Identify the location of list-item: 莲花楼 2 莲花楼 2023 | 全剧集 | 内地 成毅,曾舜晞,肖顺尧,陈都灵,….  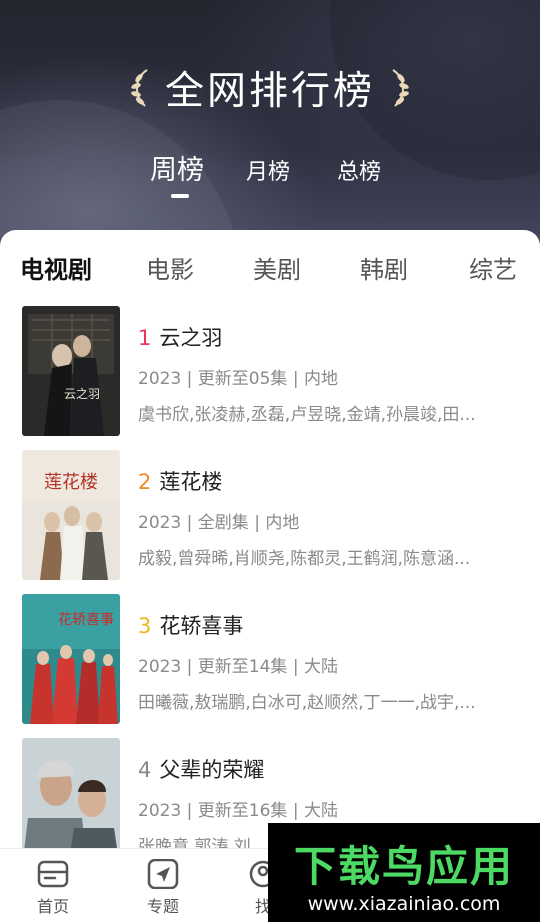
(270, 515).